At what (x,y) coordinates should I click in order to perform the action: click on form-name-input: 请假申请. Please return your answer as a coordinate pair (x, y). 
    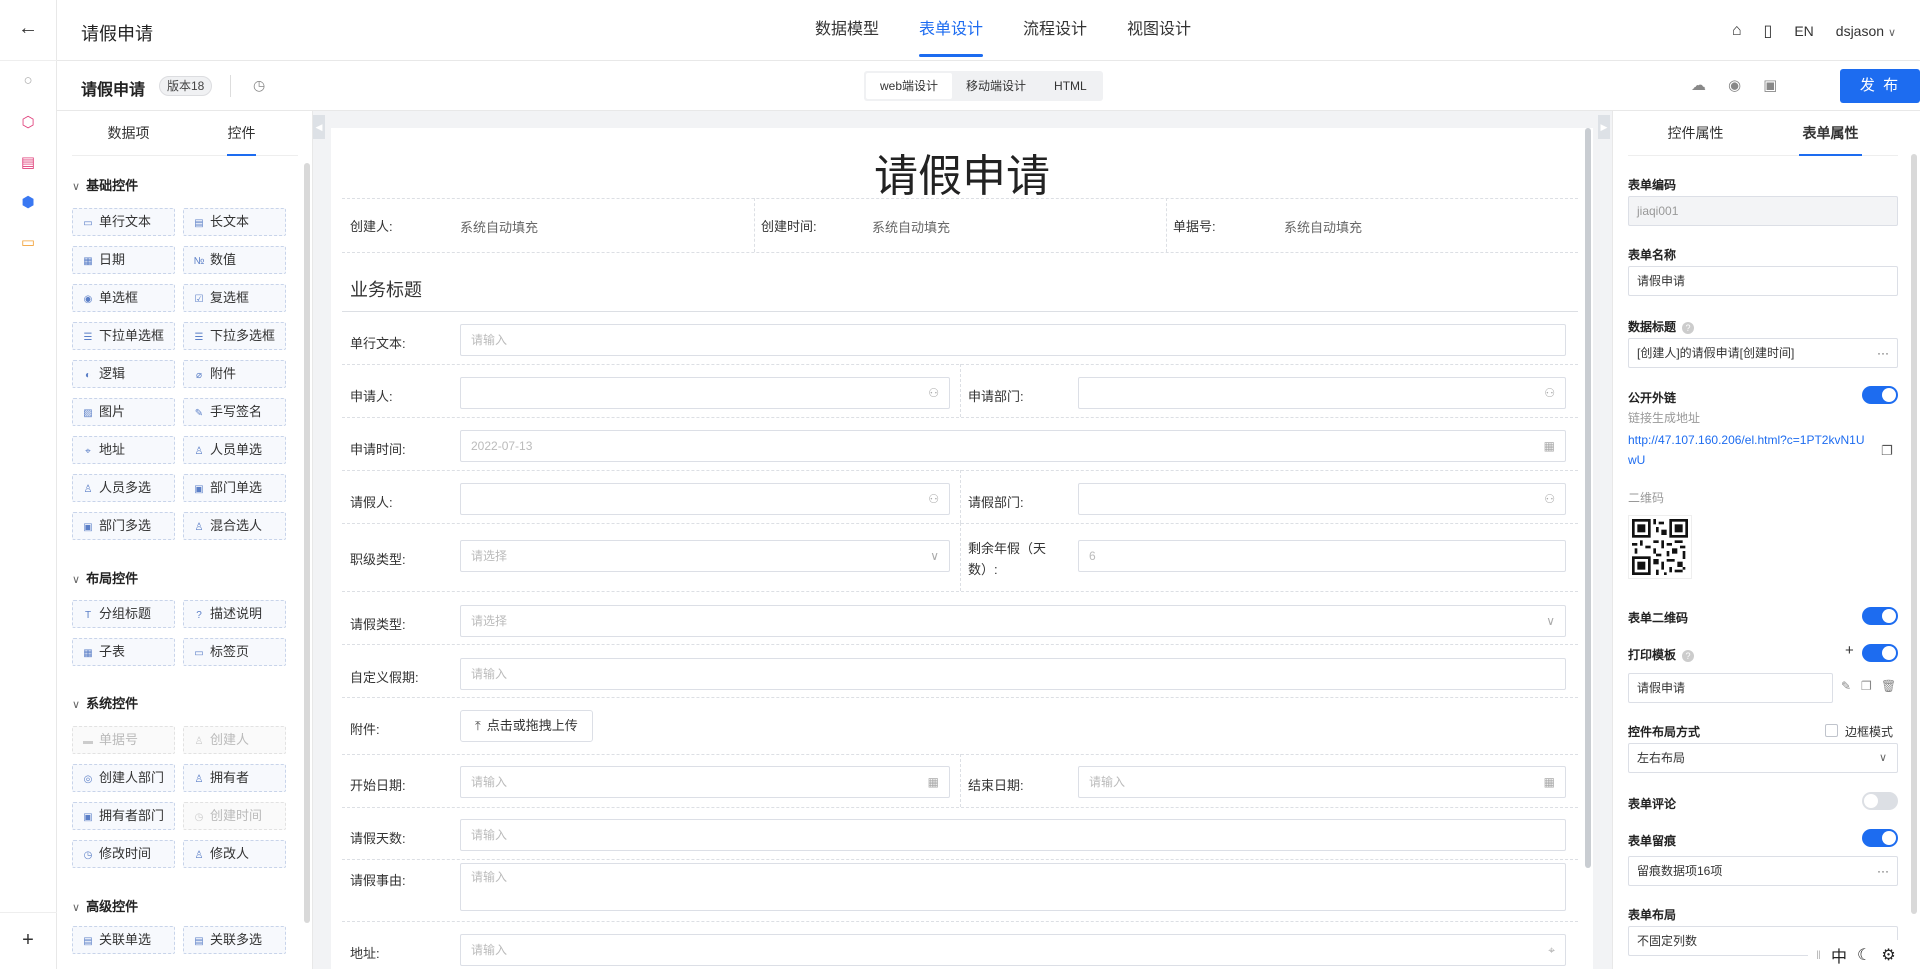
    Looking at the image, I should click on (1763, 281).